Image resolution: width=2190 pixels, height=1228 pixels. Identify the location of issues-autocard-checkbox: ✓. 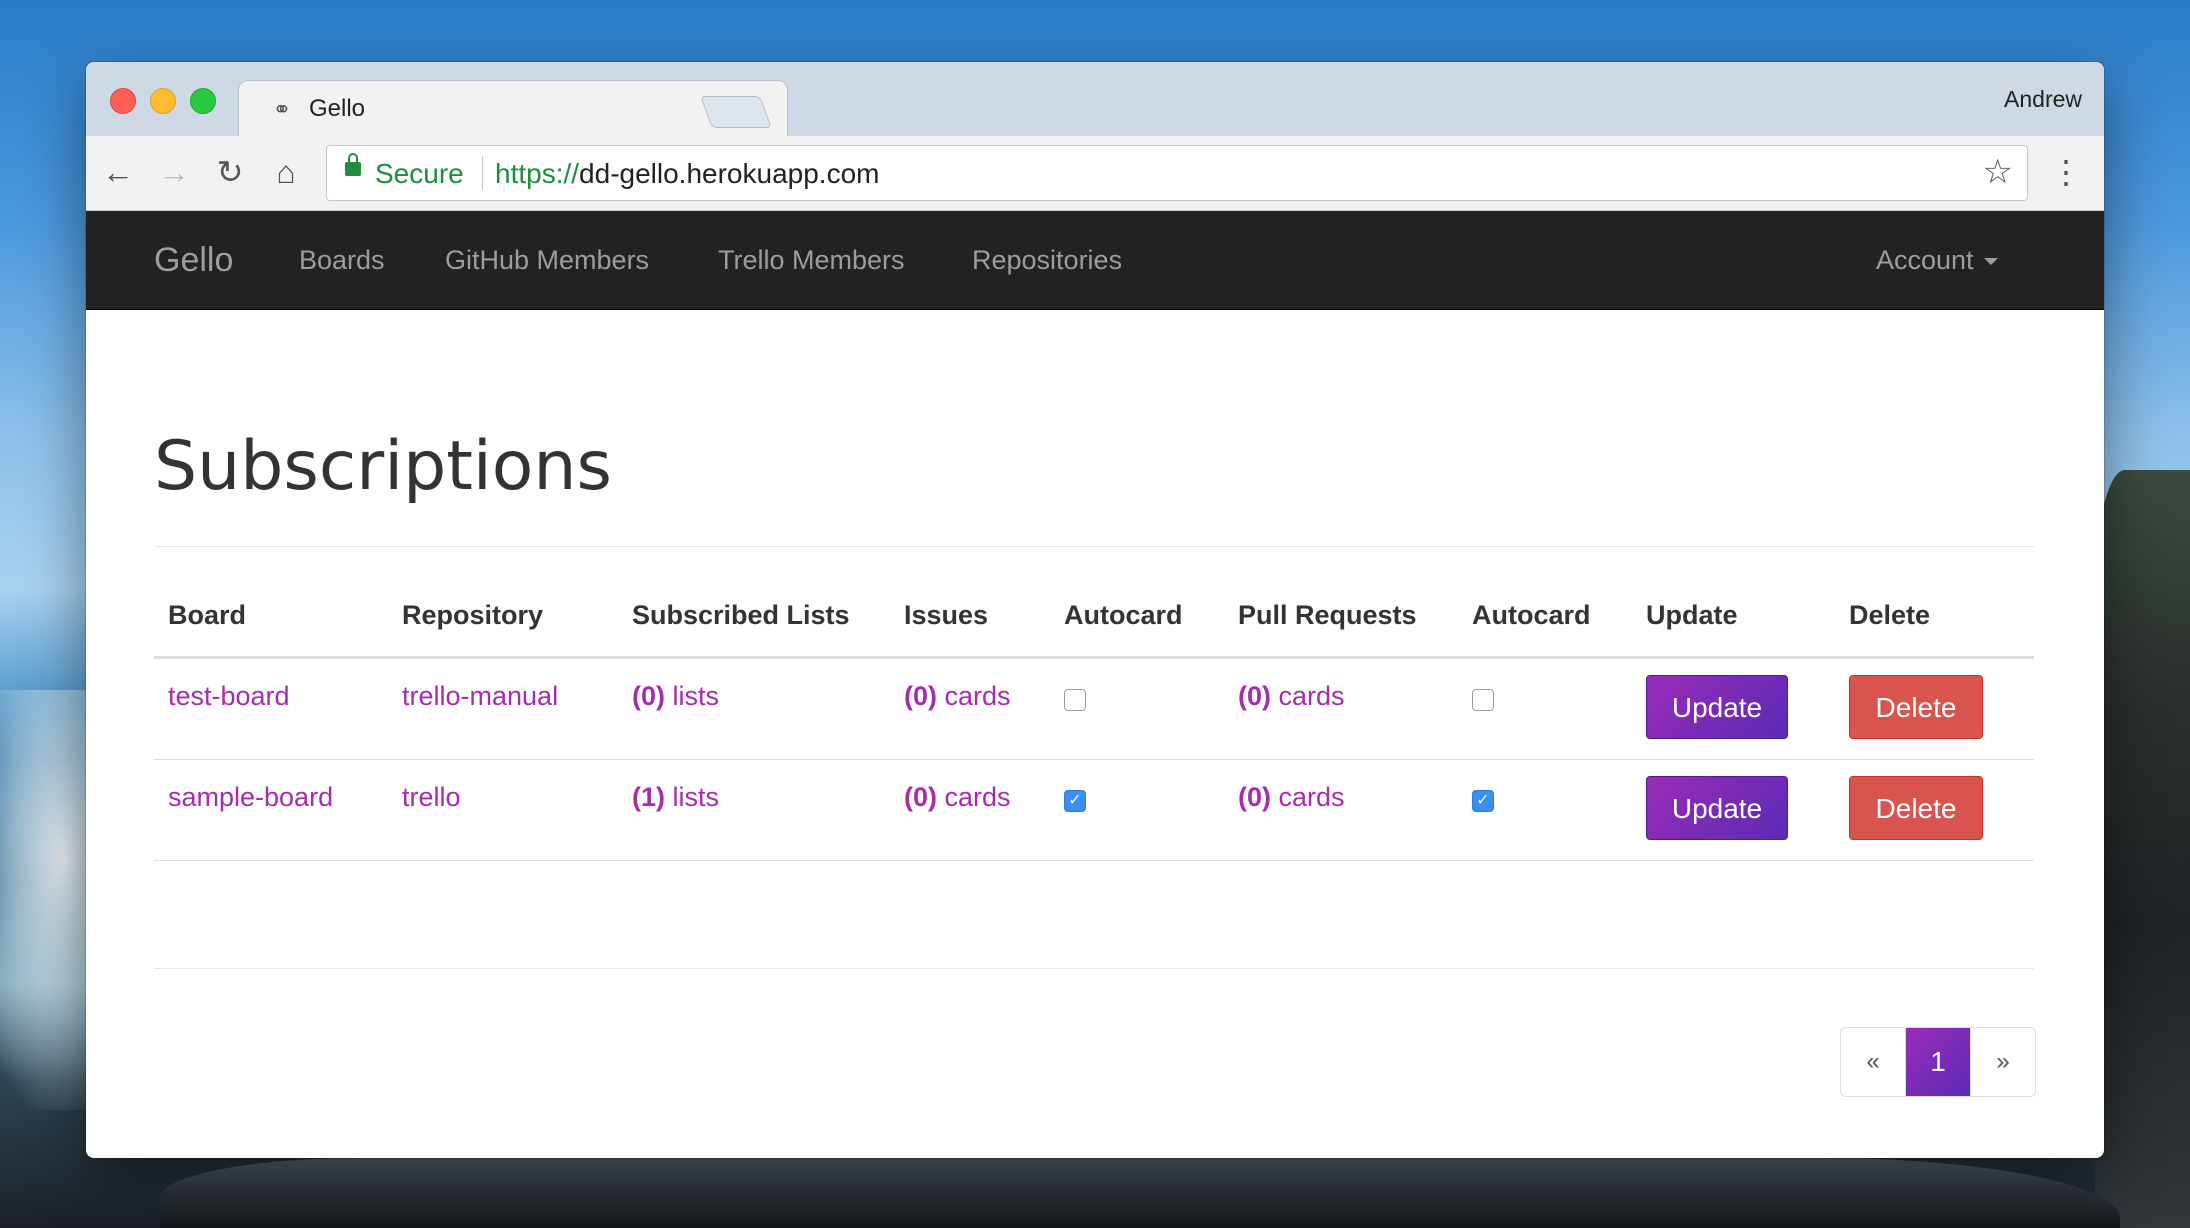
(1075, 801).